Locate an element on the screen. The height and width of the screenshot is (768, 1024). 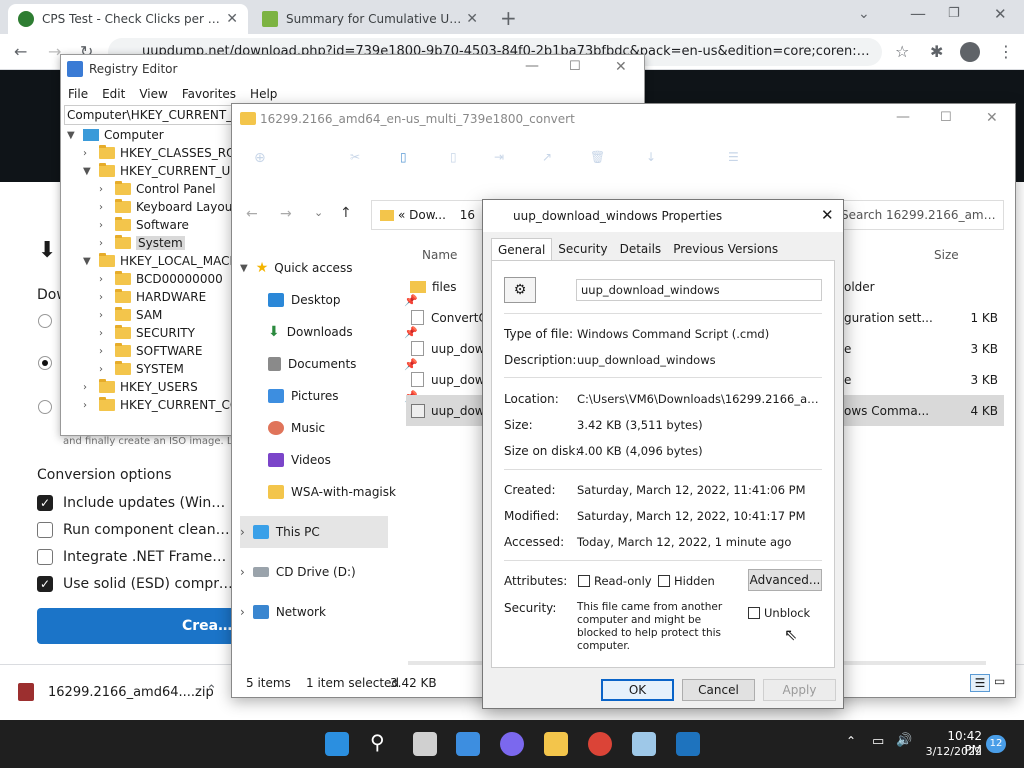
paste-icon: ▯ is located at coordinates (453, 157).